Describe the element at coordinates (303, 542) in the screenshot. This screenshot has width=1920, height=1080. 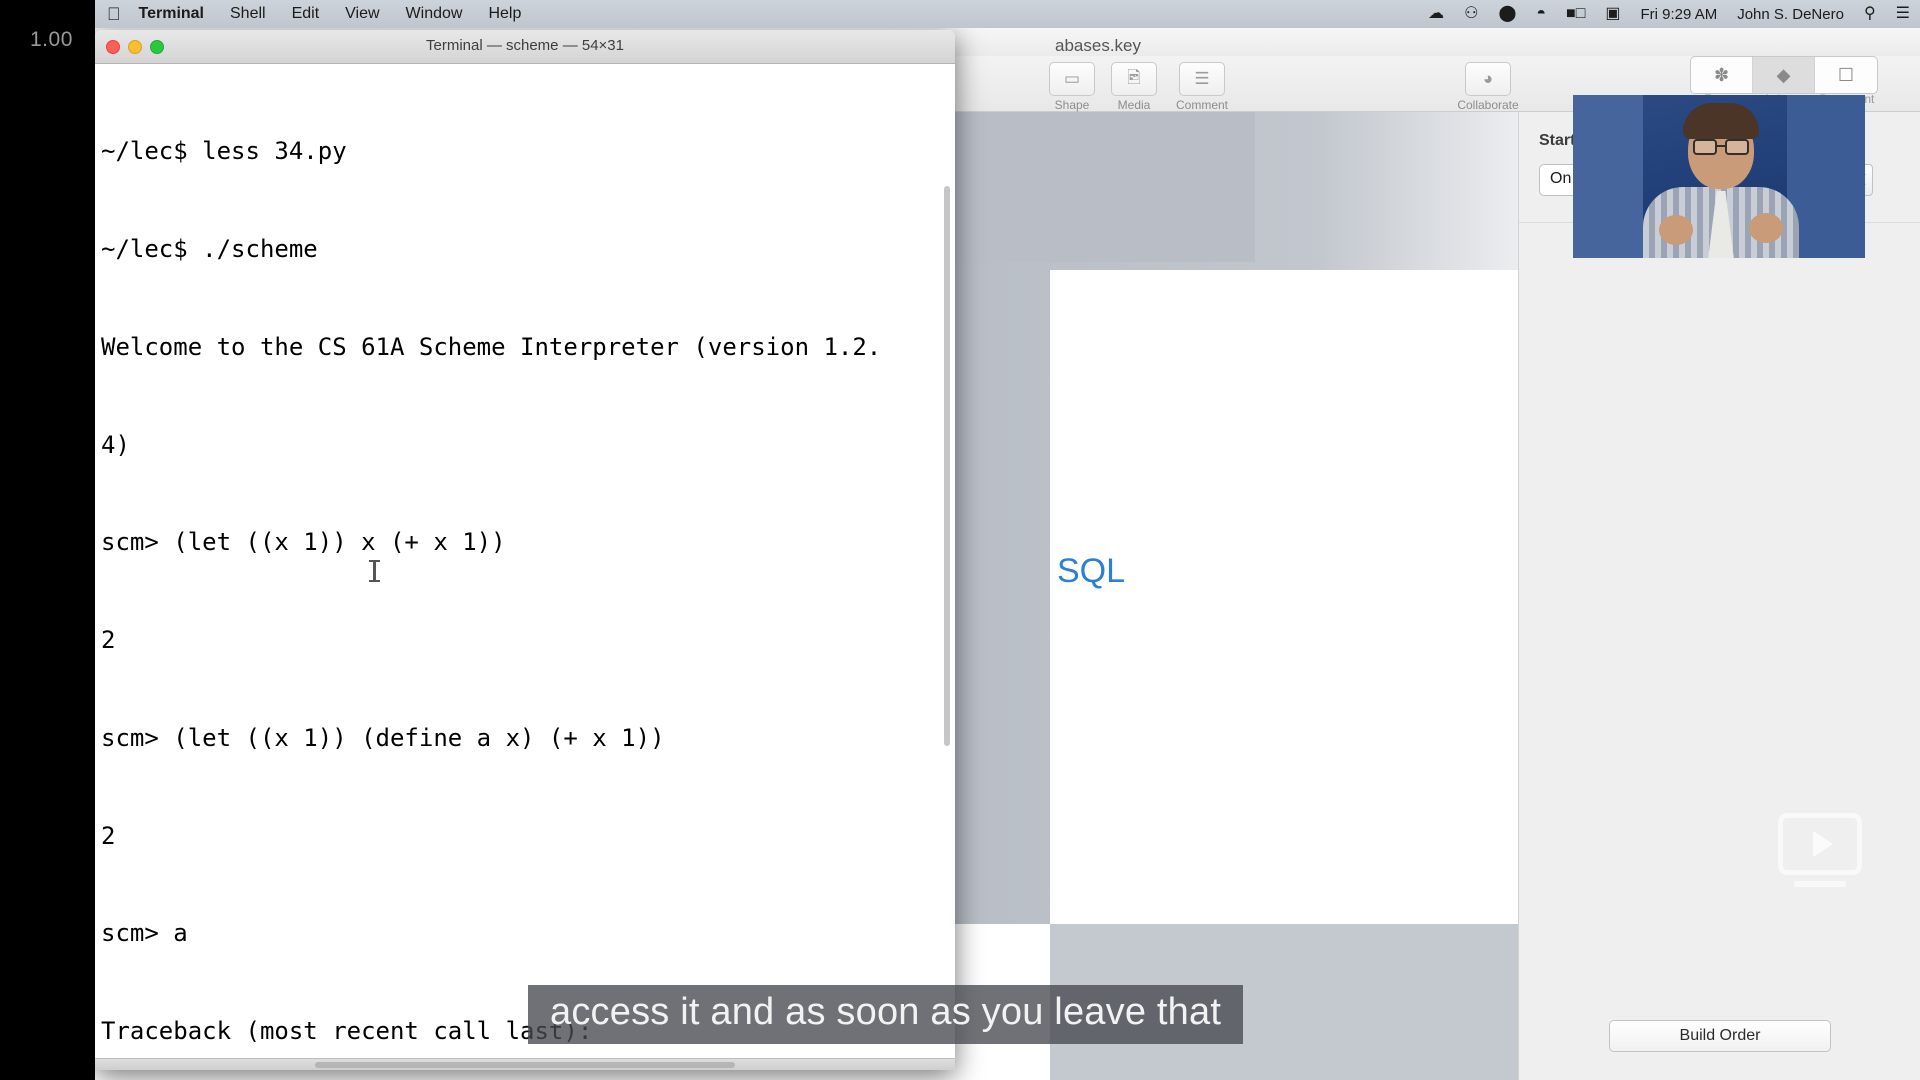
I see `terminal-line: scm> (let ((x 1)) x (+ x 1))` at that location.